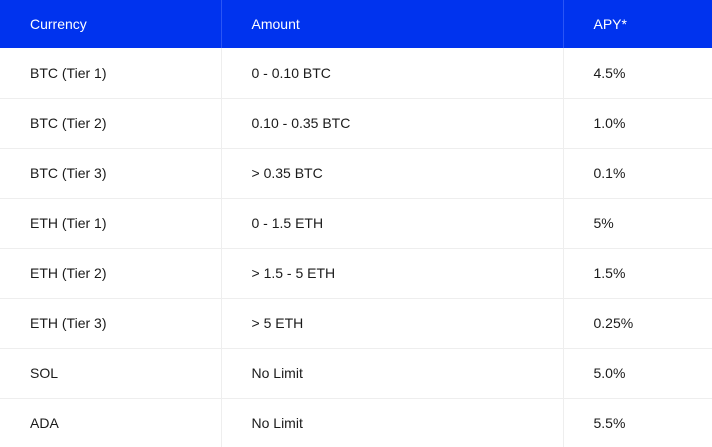  I want to click on apy-cell: 5%, so click(637, 223).